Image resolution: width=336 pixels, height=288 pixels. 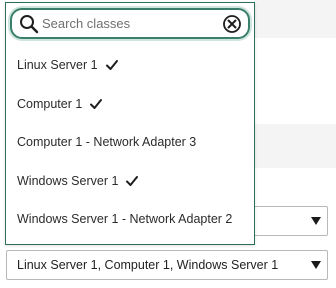 I want to click on option-label: Windows Server 1, so click(x=68, y=180).